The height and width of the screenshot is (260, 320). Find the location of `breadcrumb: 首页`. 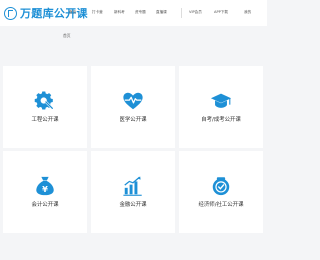

breadcrumb: 首页 is located at coordinates (67, 36).